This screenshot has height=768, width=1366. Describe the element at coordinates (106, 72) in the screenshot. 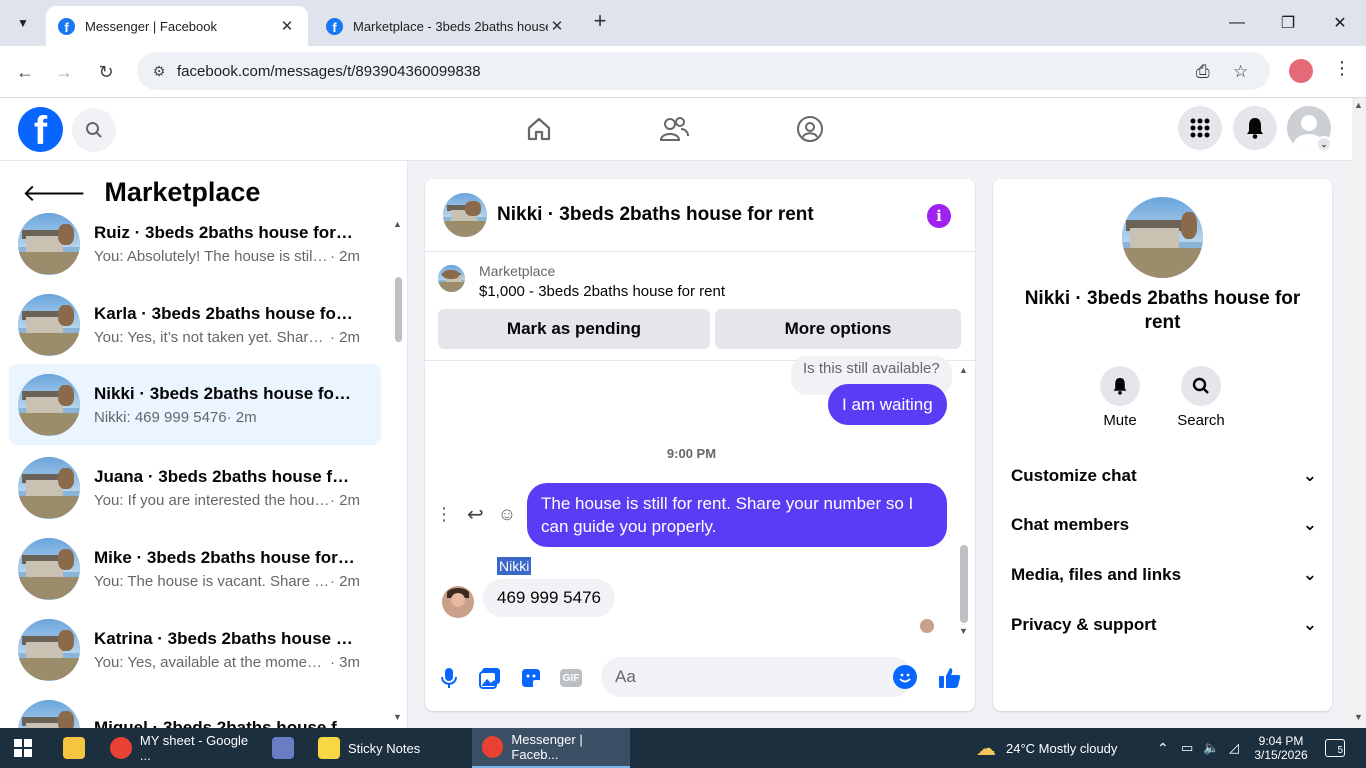

I see `reload-icon: ↻` at that location.